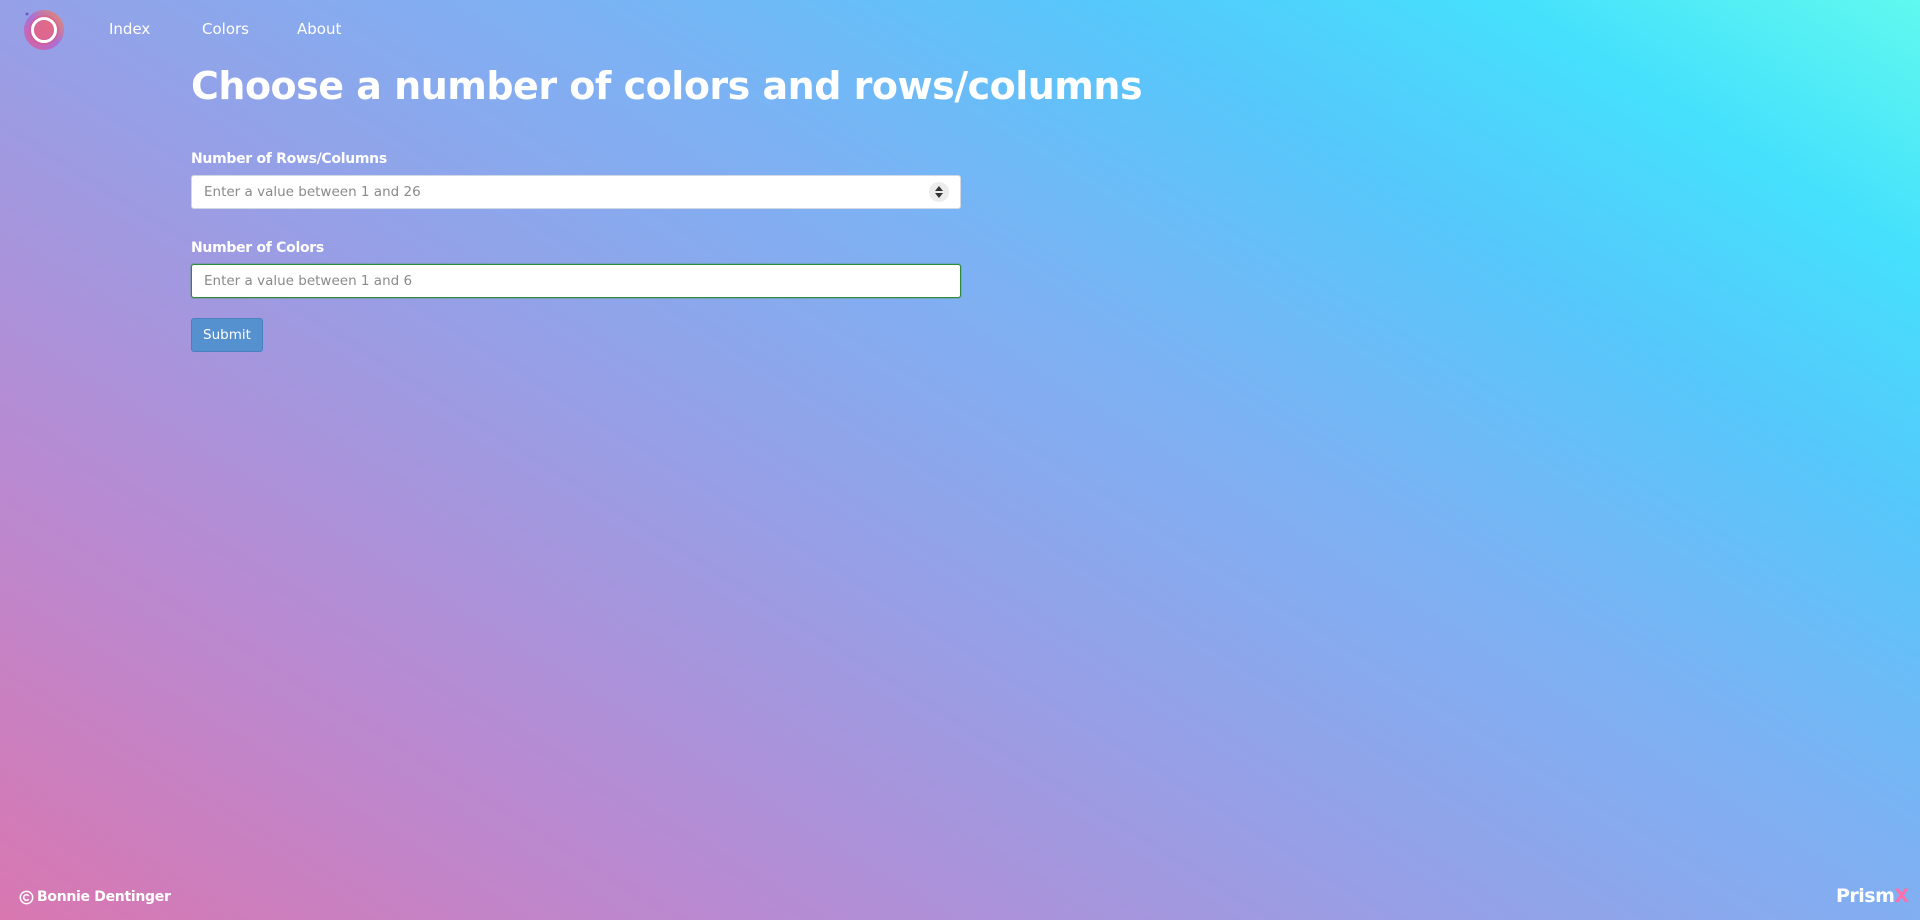 The image size is (1920, 920). What do you see at coordinates (44, 30) in the screenshot?
I see `prism-circle-logo-icon` at bounding box center [44, 30].